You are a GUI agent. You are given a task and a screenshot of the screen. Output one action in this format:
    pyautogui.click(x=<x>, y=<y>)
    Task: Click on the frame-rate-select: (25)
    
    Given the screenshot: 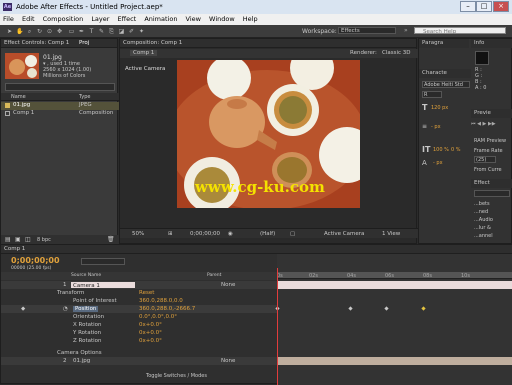 What is the action you would take?
    pyautogui.click(x=485, y=159)
    